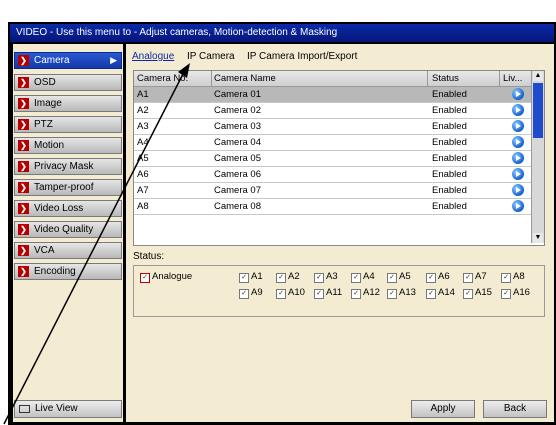 The width and height of the screenshot is (556, 425). I want to click on apply-button: Apply, so click(443, 409).